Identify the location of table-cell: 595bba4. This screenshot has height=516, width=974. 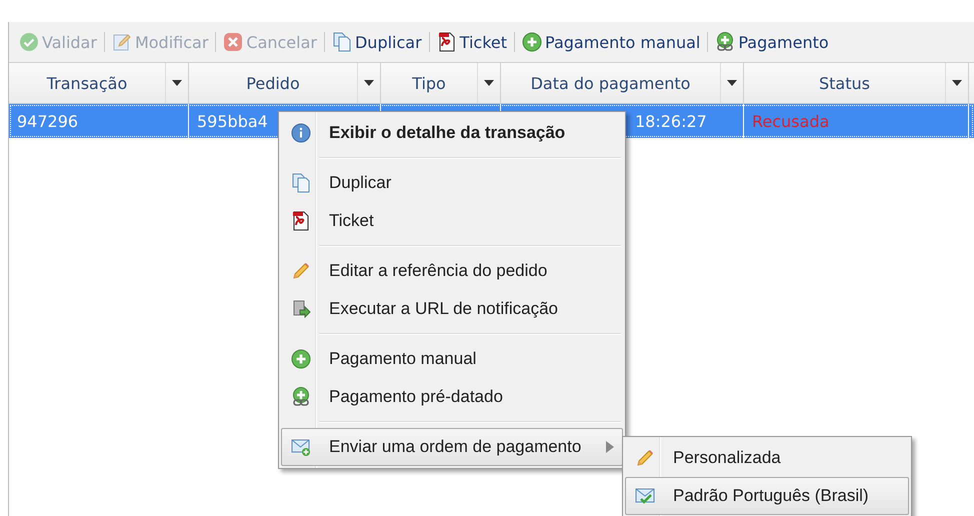
(232, 121).